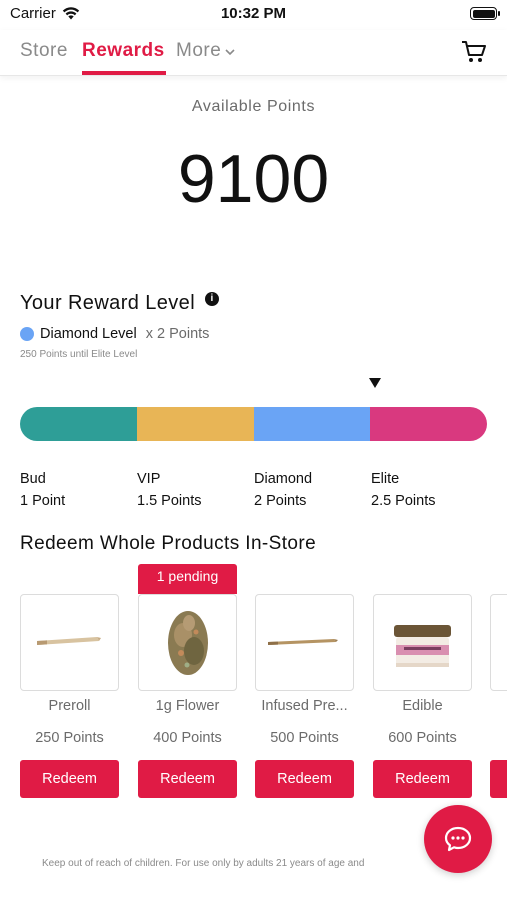 The image size is (507, 900). I want to click on reward-level-bar, so click(253, 424).